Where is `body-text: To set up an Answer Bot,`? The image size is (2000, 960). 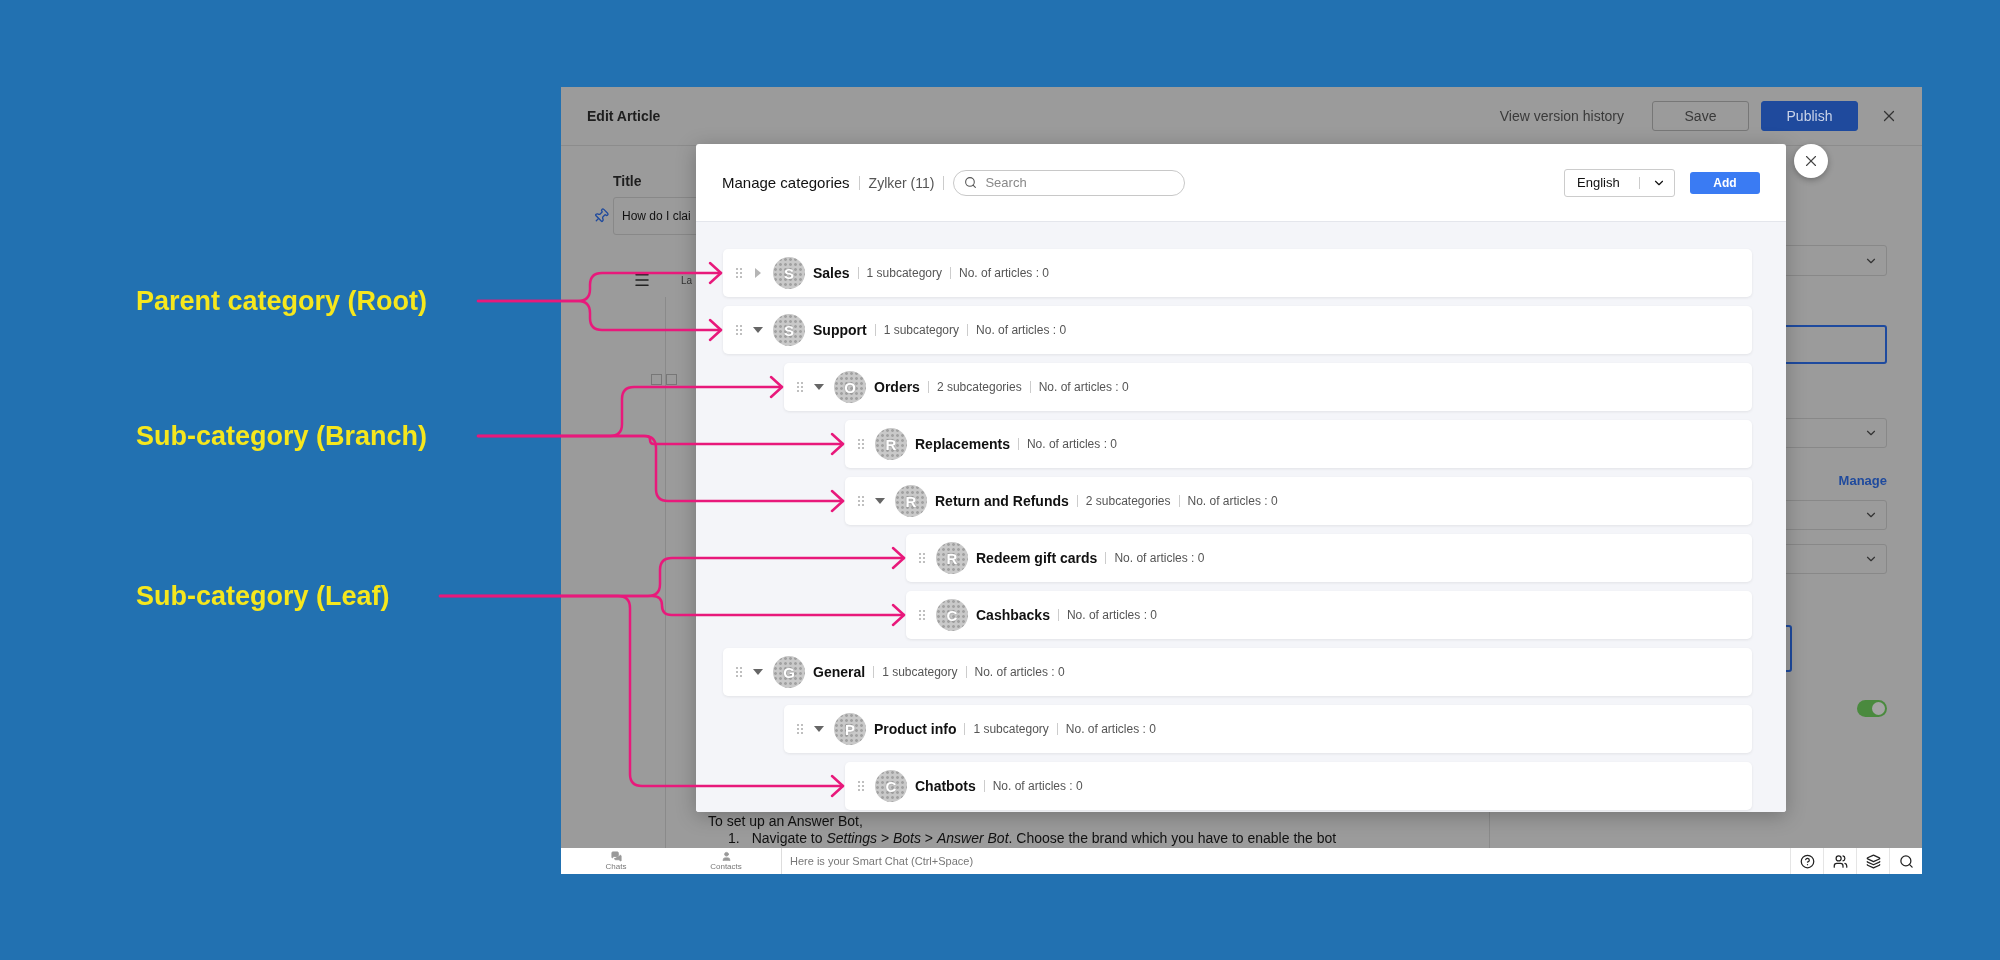
body-text: To set up an Answer Bot, is located at coordinates (786, 821).